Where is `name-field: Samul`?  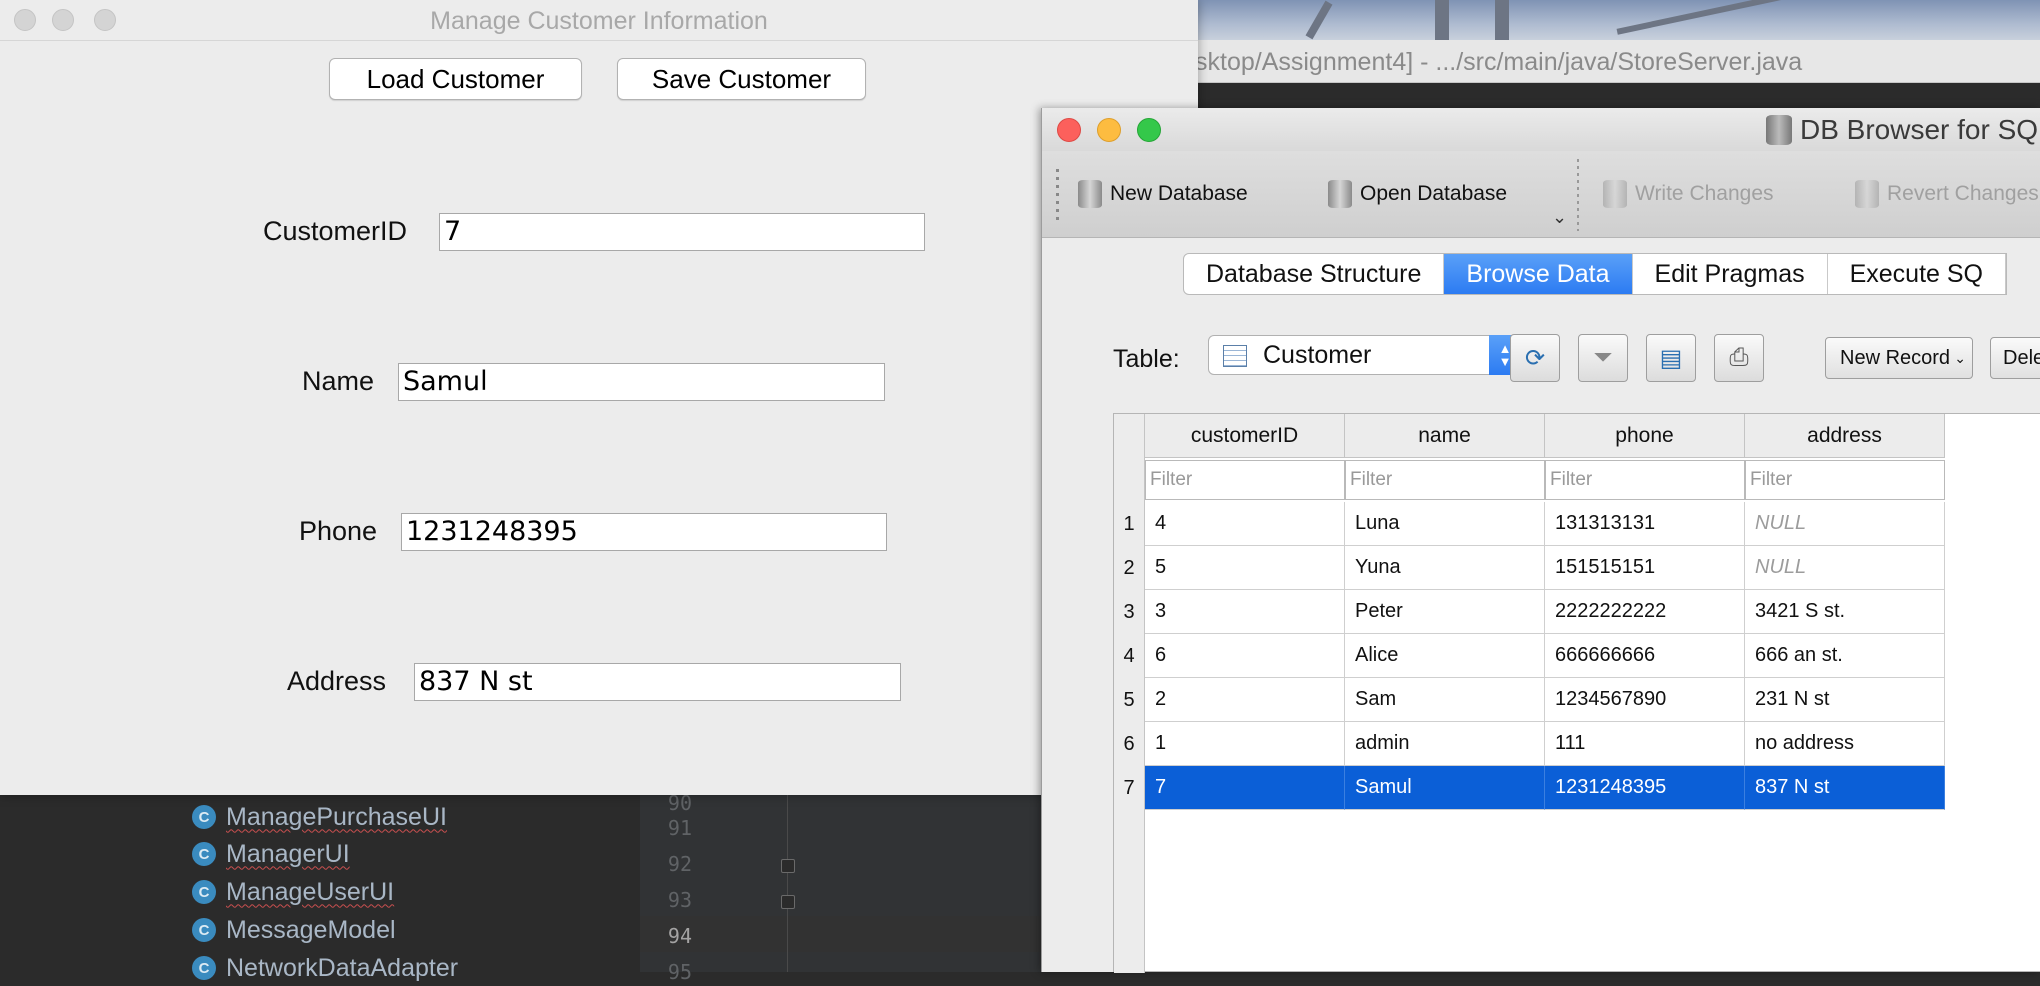
name-field: Samul is located at coordinates (641, 382).